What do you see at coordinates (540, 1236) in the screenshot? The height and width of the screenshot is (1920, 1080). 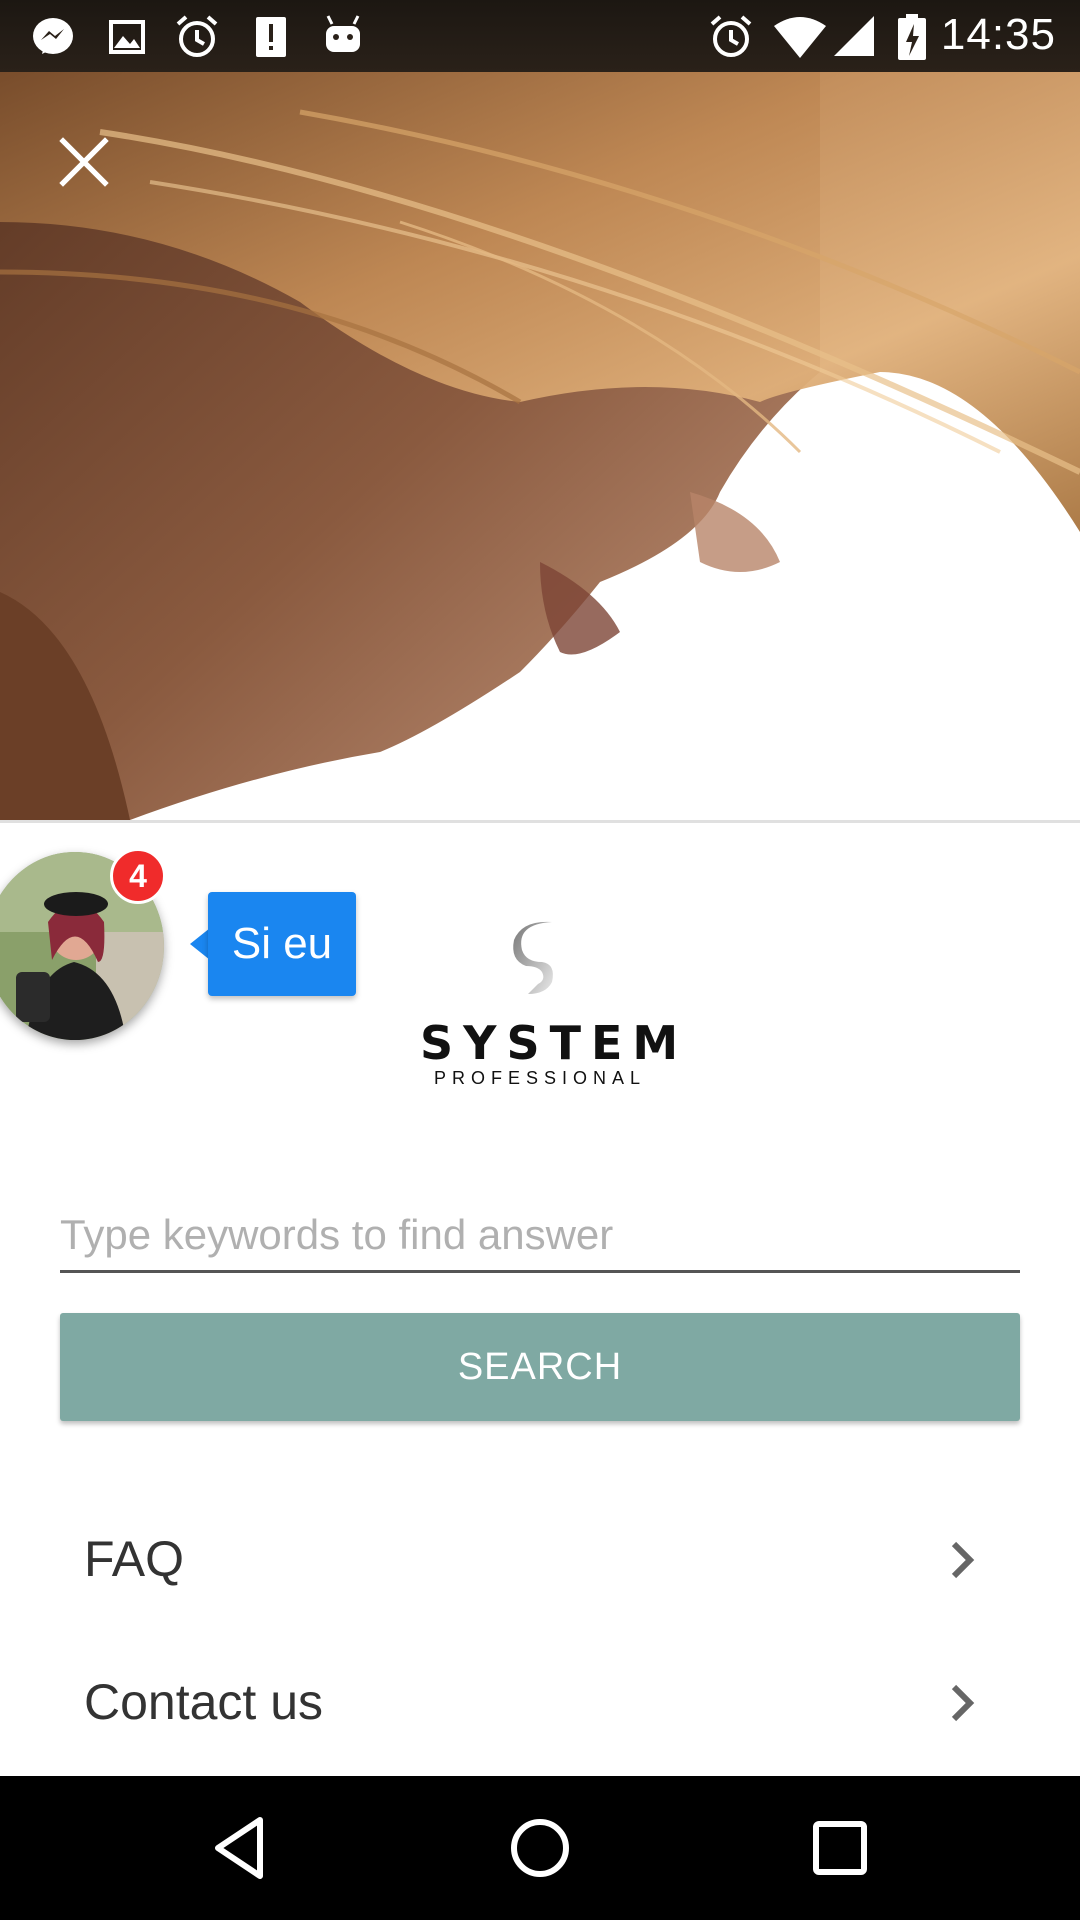 I see `search-input` at bounding box center [540, 1236].